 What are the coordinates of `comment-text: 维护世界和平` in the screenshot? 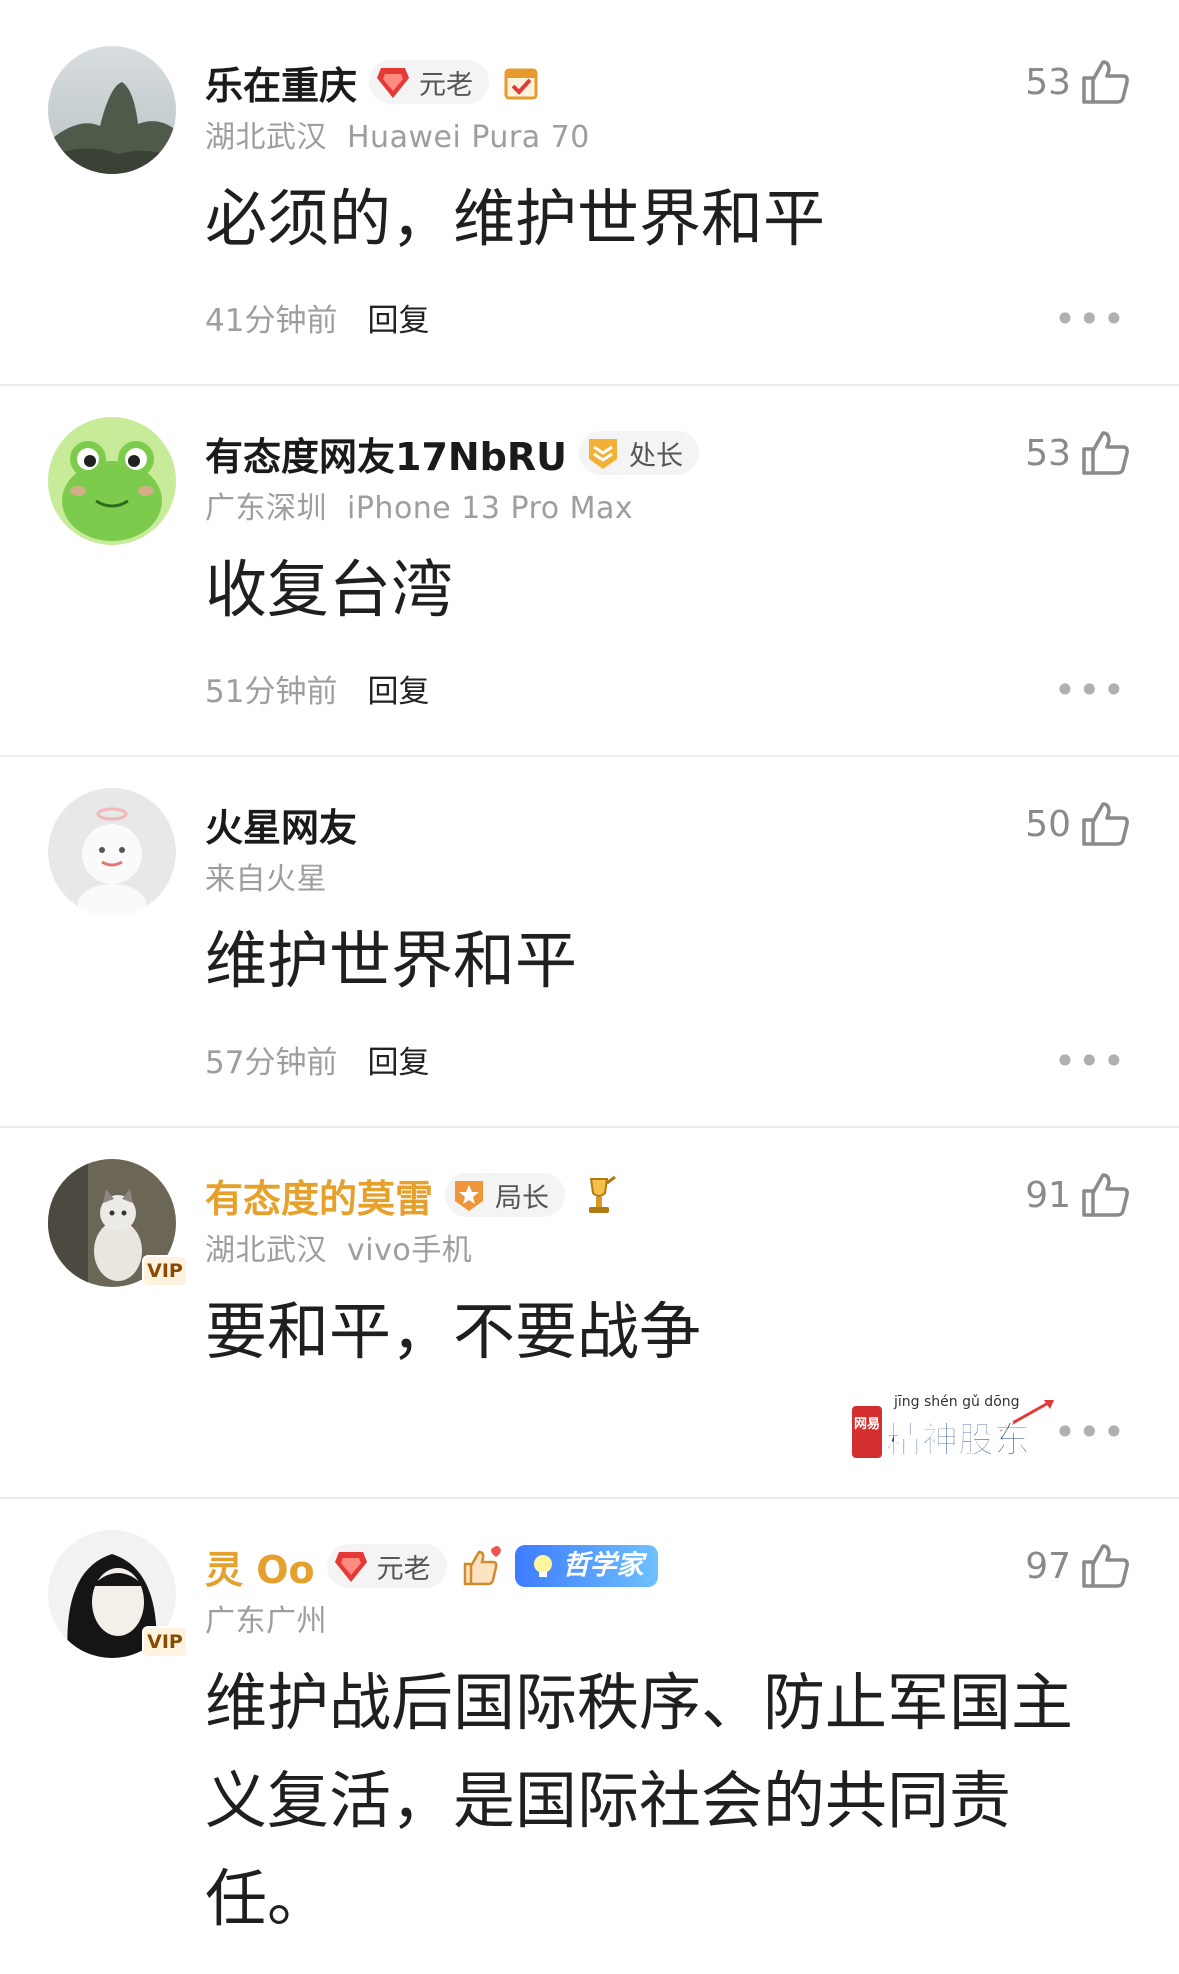 It's located at (391, 960).